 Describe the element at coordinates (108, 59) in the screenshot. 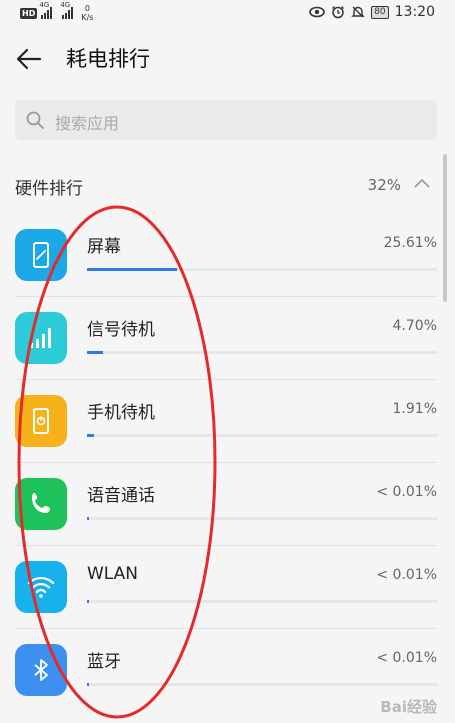

I see `page-title: 耗电排行` at that location.